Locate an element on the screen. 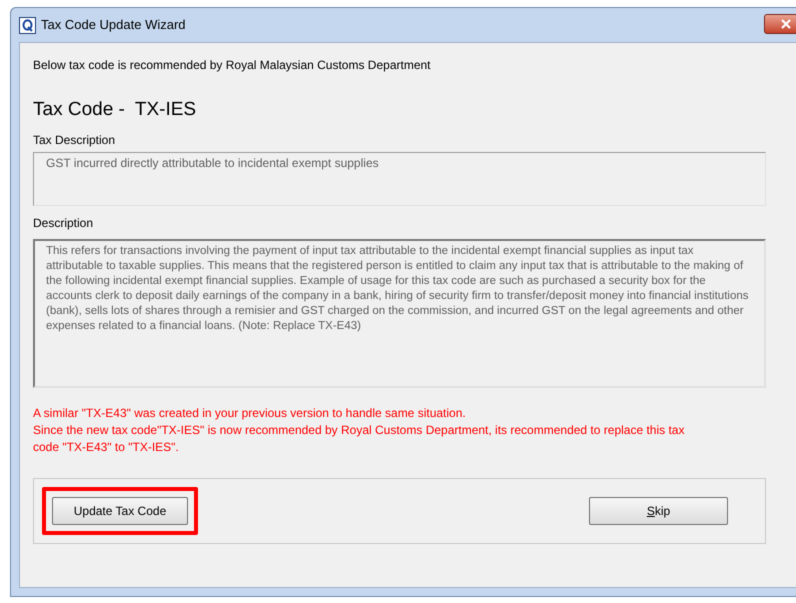  tax-description-field: GST incurred directly attributable to incidental exempt supplies is located at coordinates (399, 179).